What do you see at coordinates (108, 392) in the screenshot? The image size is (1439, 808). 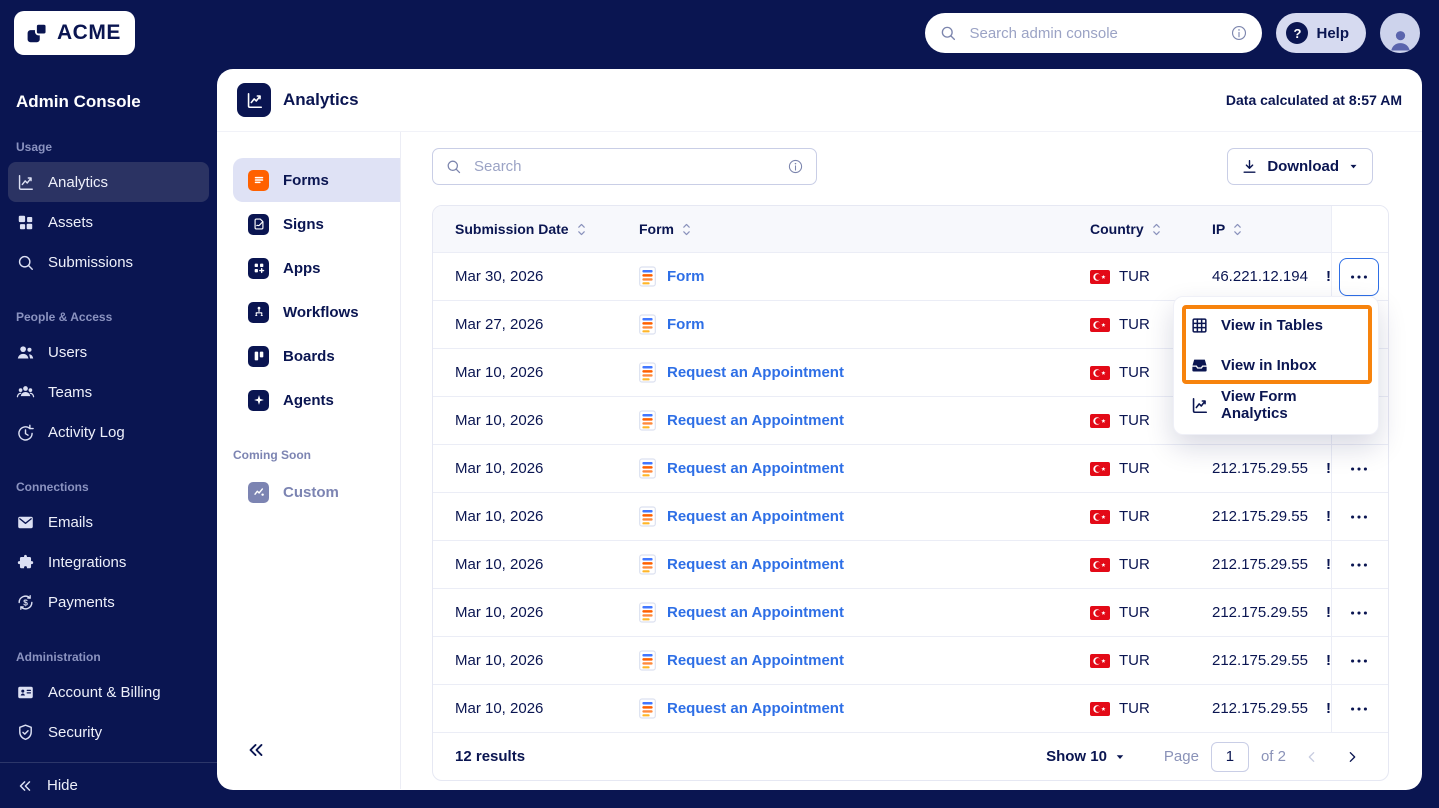 I see `sidebar-item-teams: Teams` at bounding box center [108, 392].